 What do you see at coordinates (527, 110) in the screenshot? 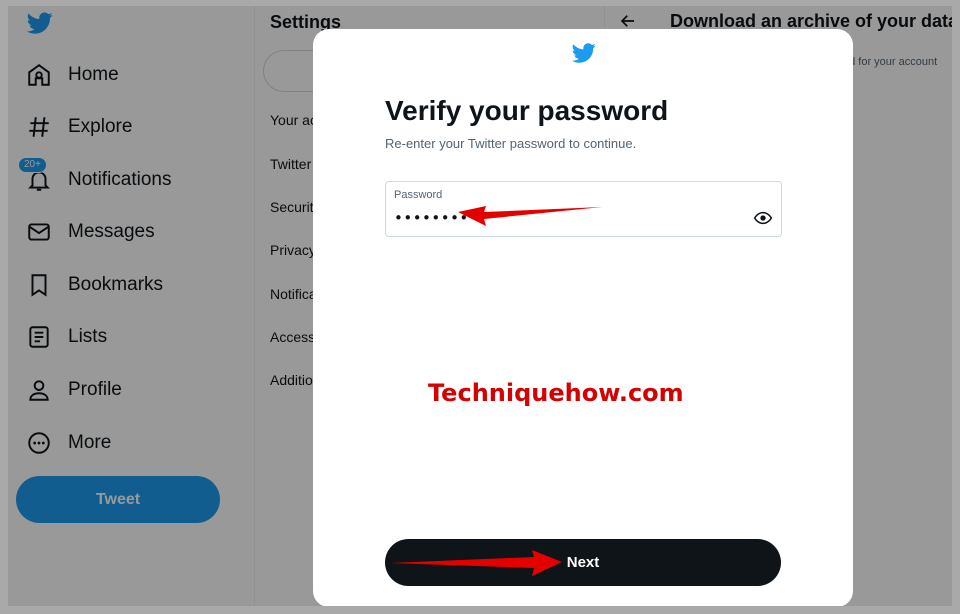
I see `dialog-title: Verify your password` at bounding box center [527, 110].